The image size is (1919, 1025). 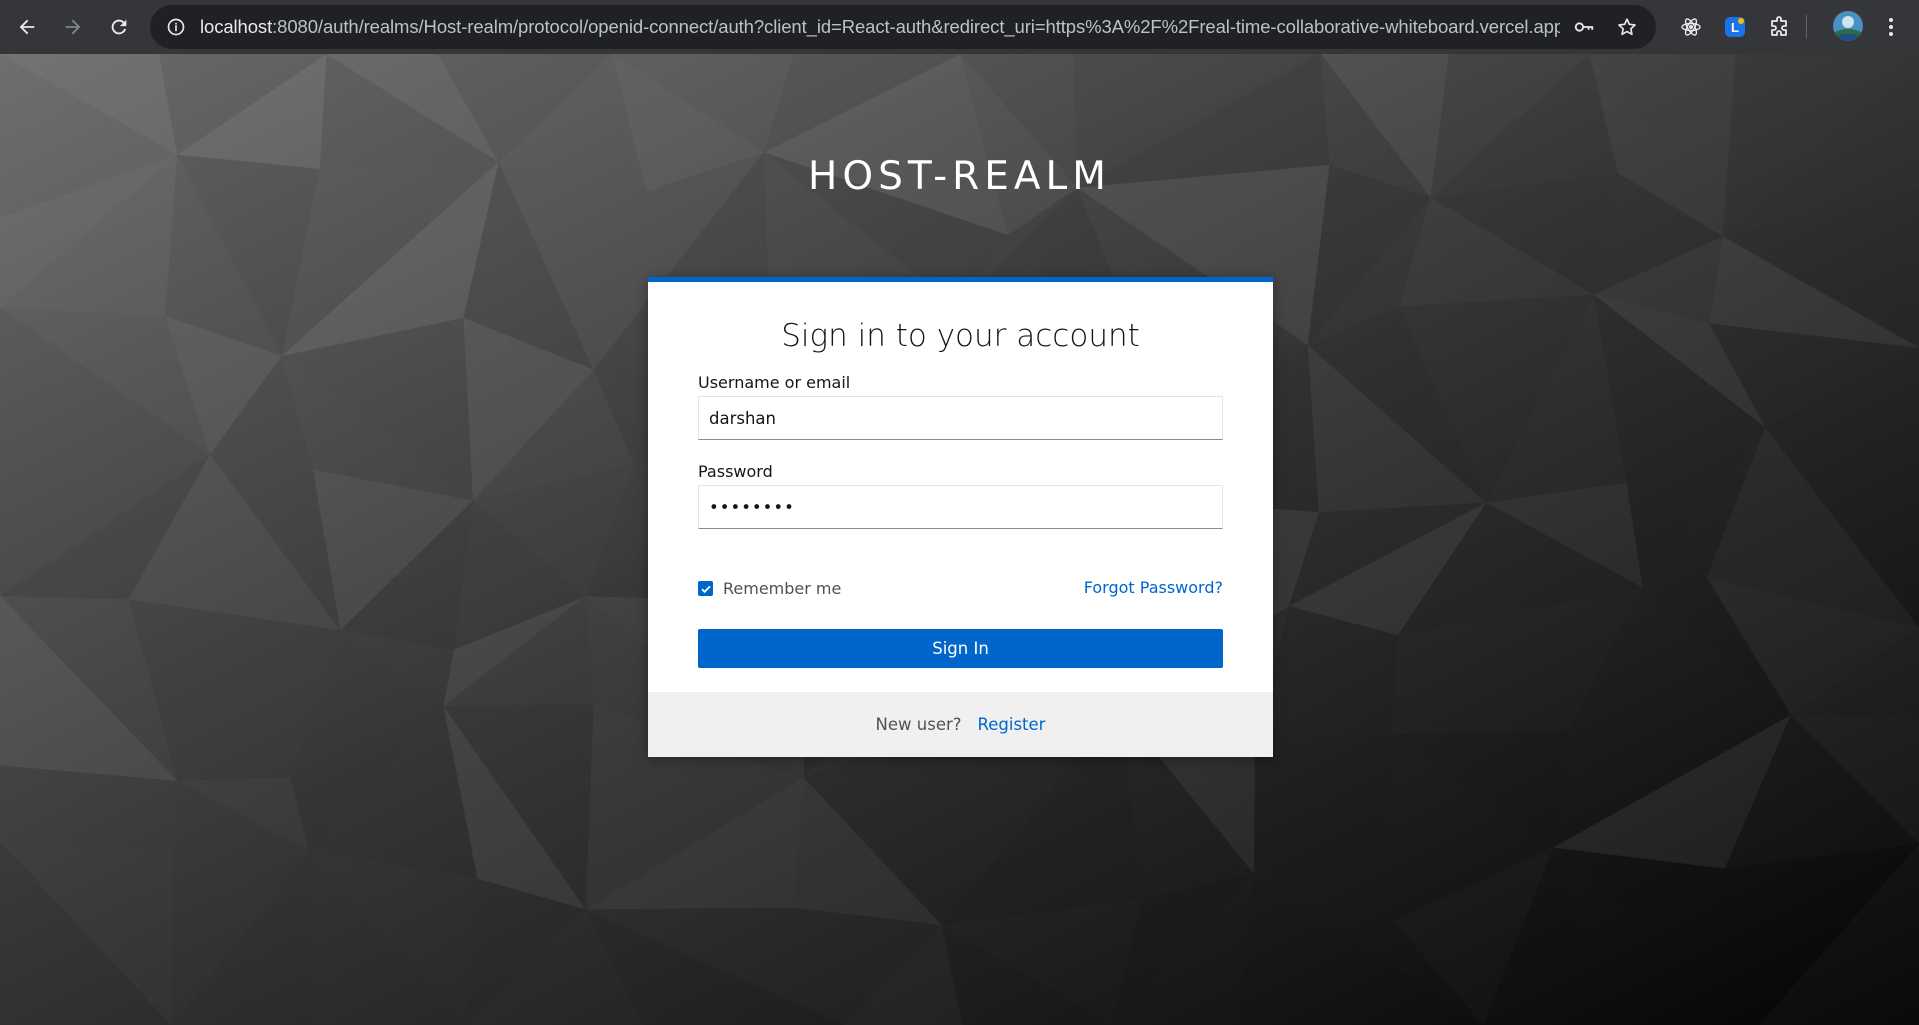 I want to click on registration-footer: New user? Register, so click(x=960, y=724).